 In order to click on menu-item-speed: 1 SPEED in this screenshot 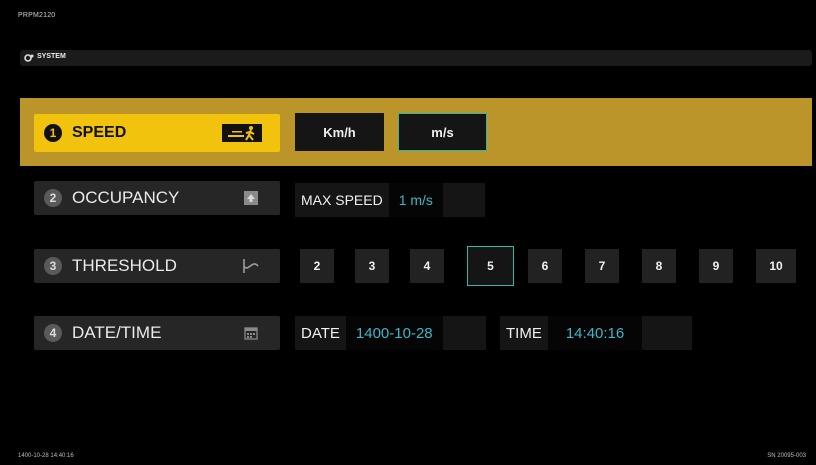, I will do `click(157, 133)`.